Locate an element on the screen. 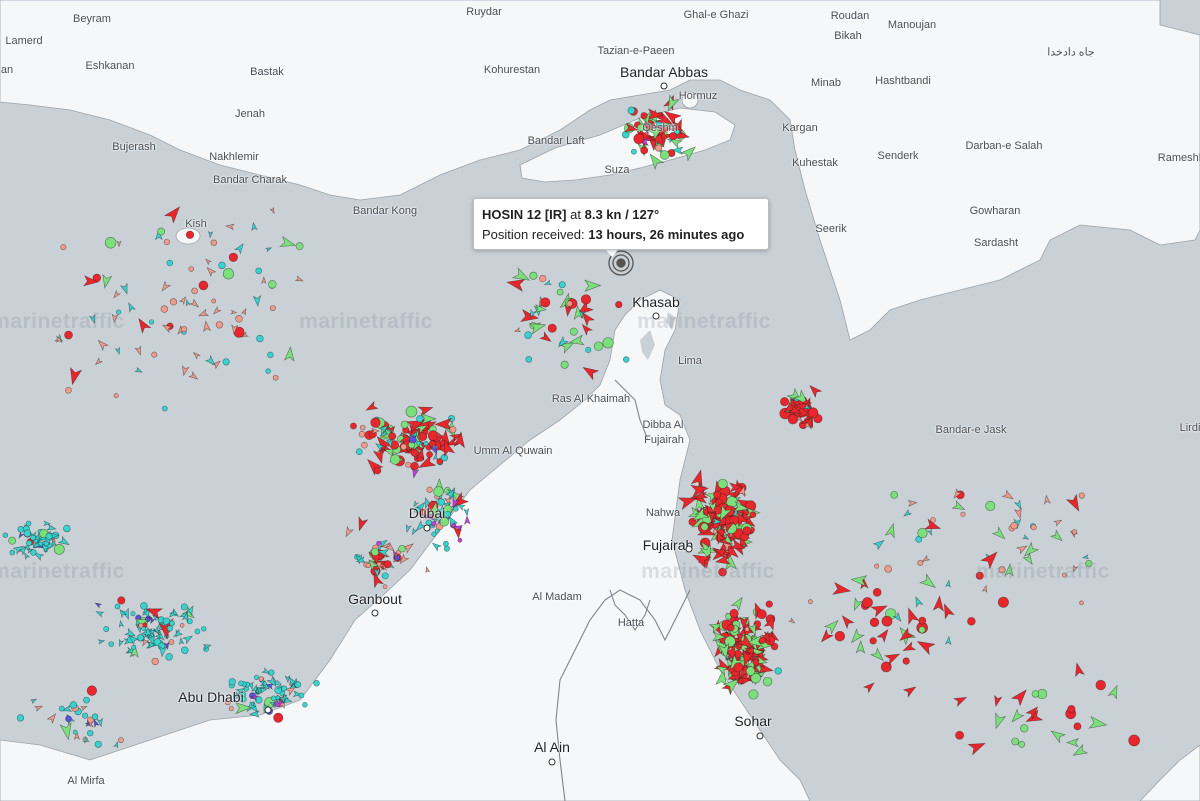  selected-vessel-ring-icon is located at coordinates (621, 263).